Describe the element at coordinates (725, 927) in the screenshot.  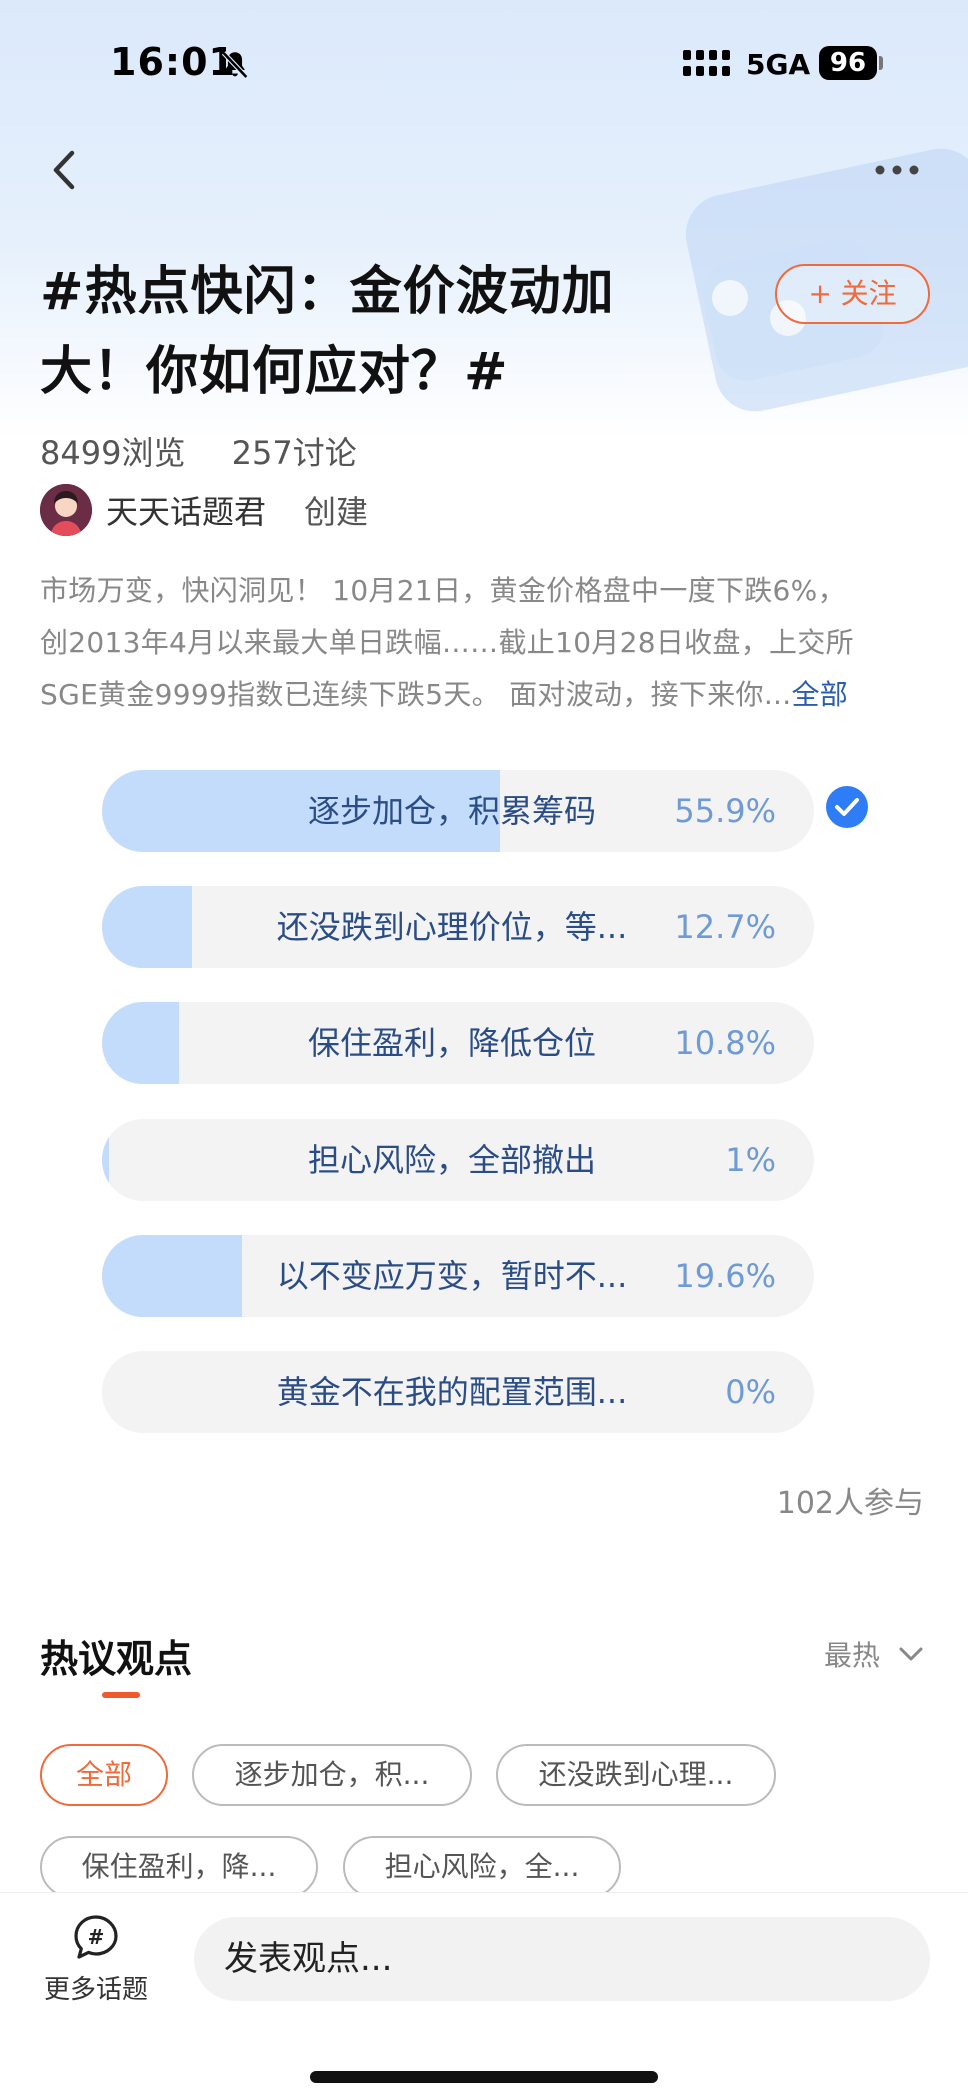
I see `poll-option-percent: 12.7%` at that location.